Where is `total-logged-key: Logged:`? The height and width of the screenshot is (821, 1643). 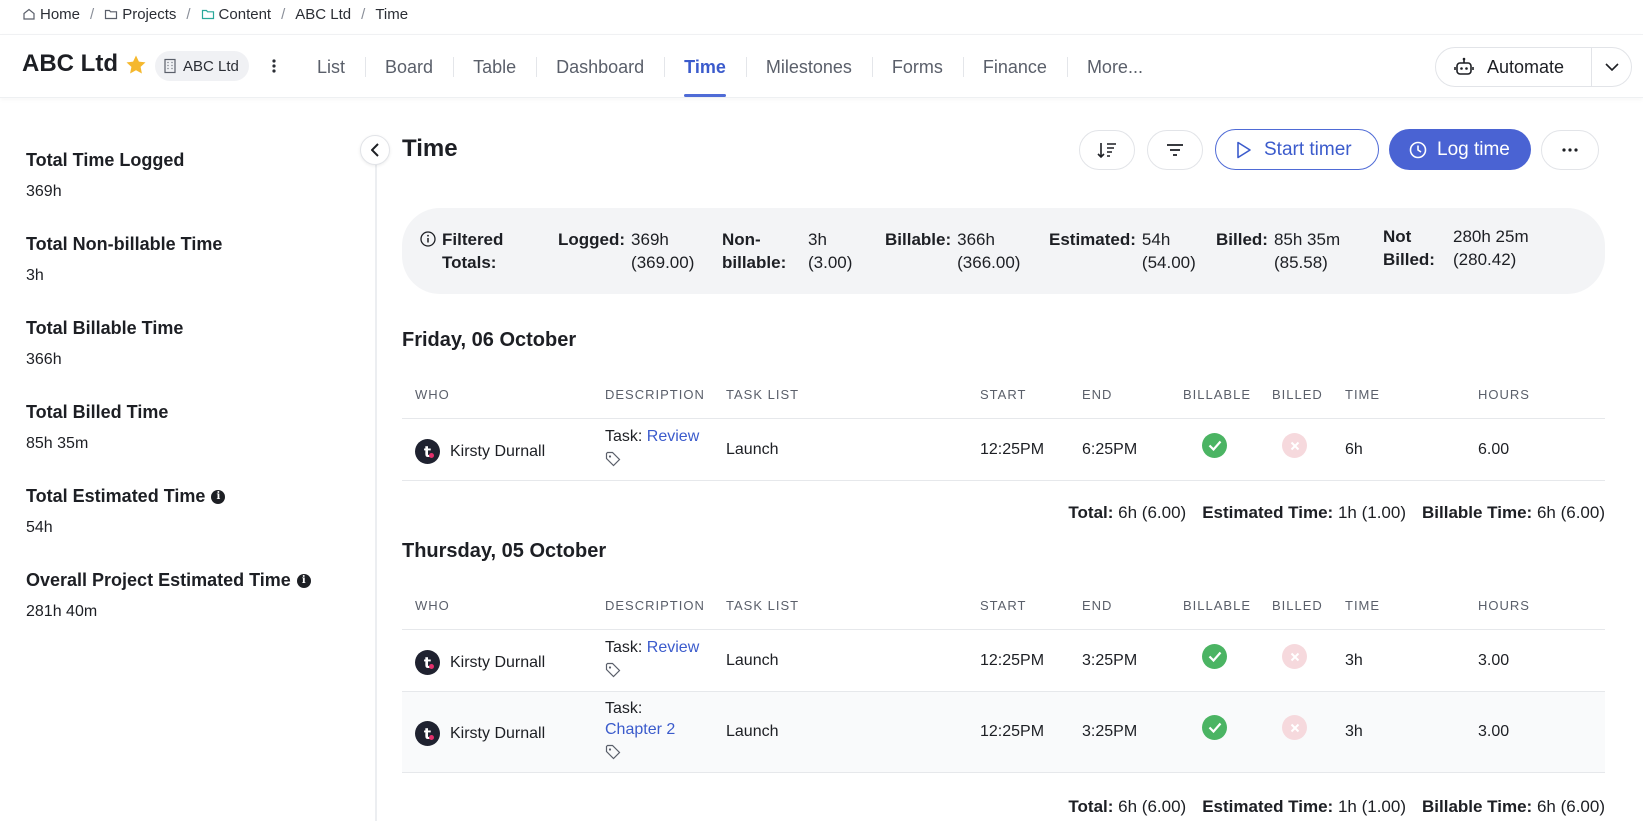 total-logged-key: Logged: is located at coordinates (592, 239).